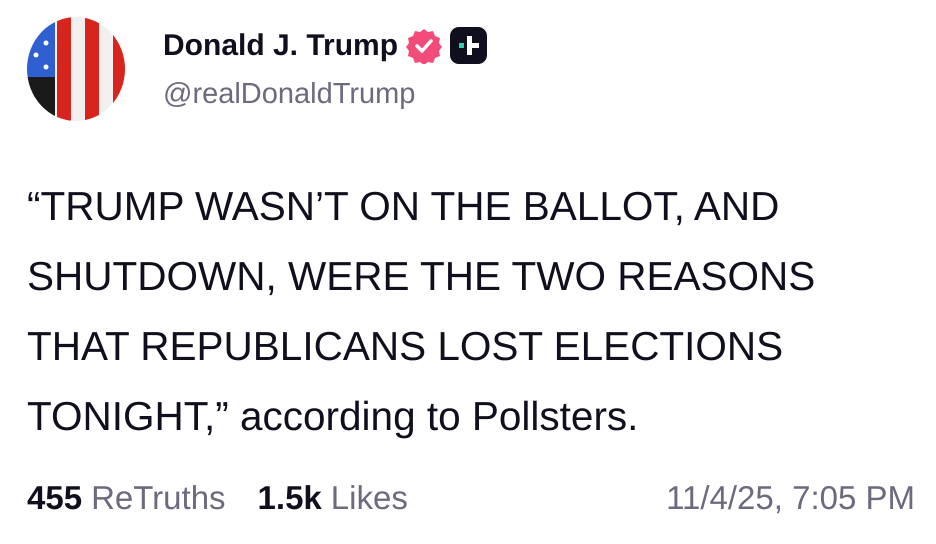 This screenshot has height=544, width=936. What do you see at coordinates (290, 498) in the screenshot?
I see `stat-count: 1.5k` at bounding box center [290, 498].